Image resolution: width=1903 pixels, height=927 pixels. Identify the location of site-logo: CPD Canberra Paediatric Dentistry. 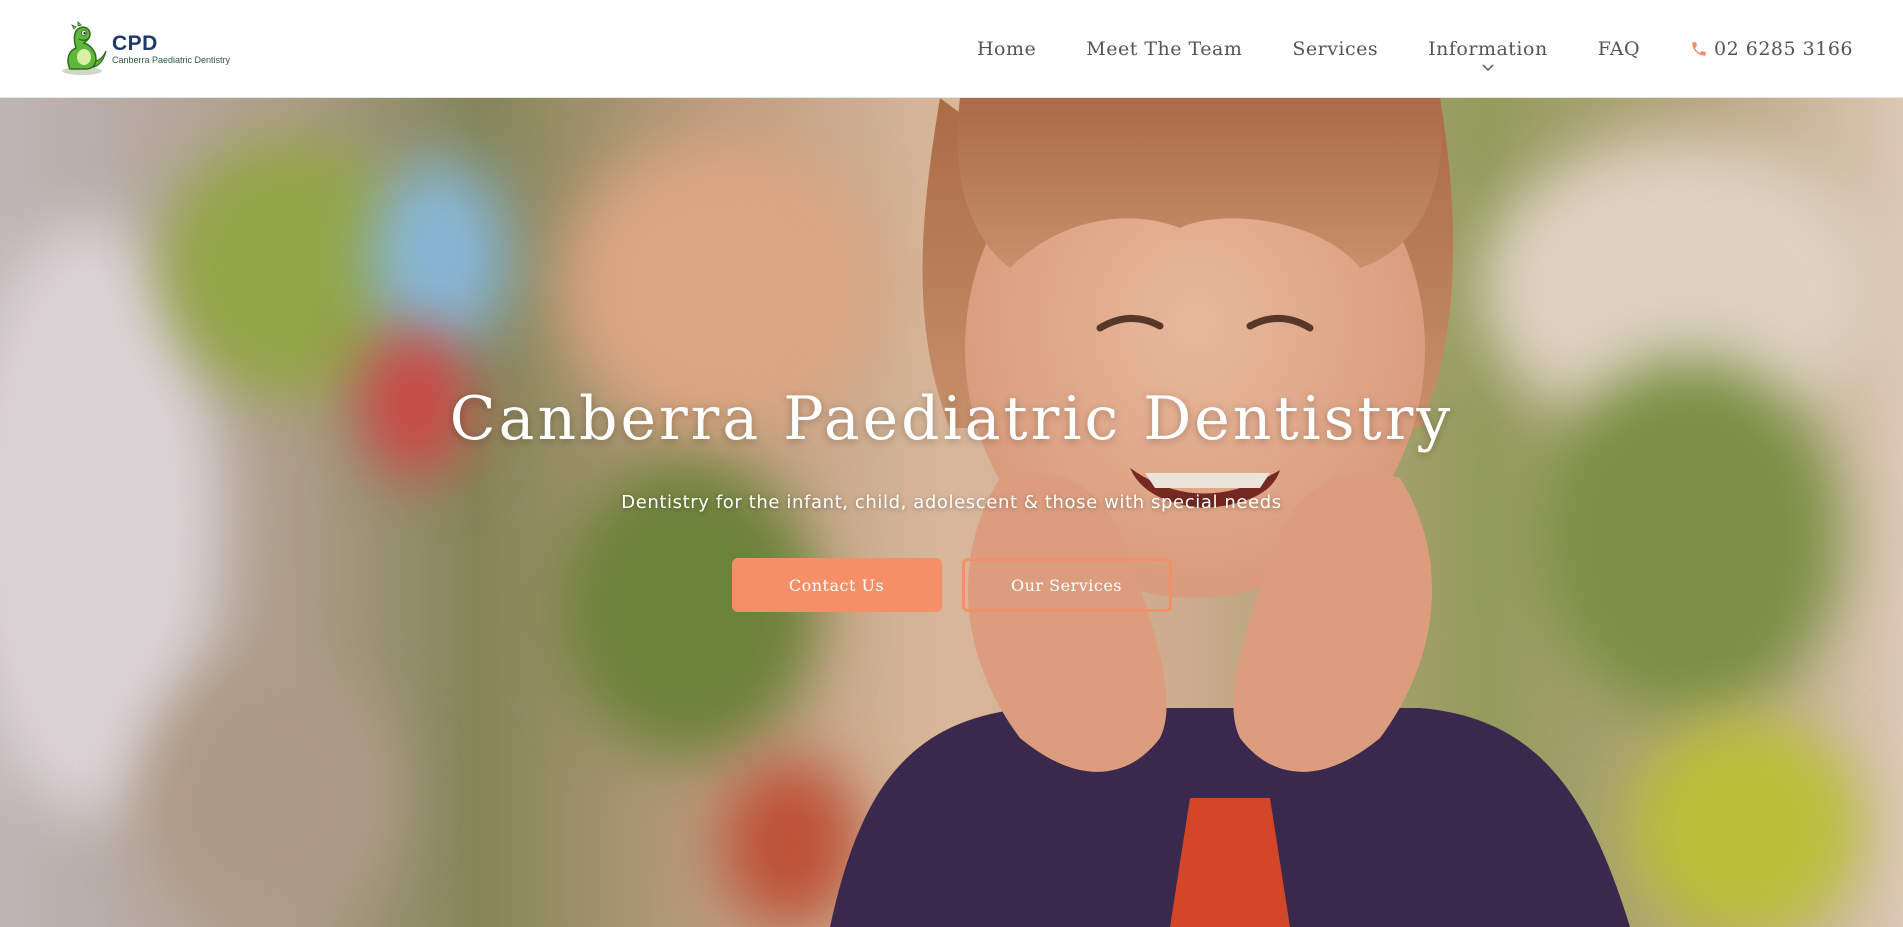
(143, 48).